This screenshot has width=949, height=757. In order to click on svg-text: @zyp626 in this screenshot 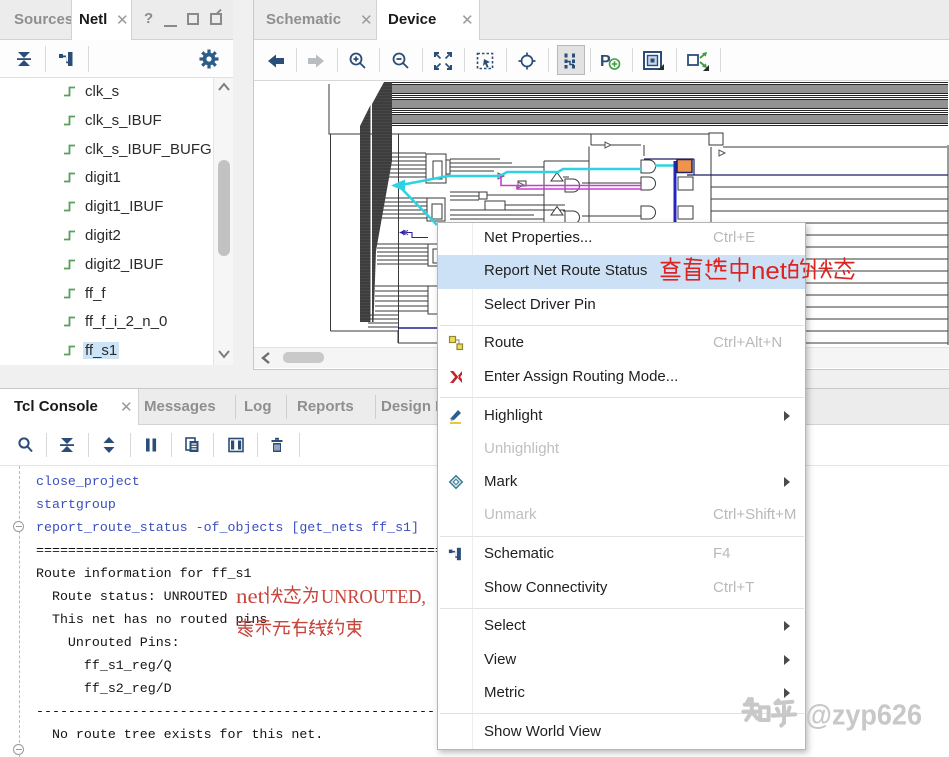, I will do `click(860, 715)`.